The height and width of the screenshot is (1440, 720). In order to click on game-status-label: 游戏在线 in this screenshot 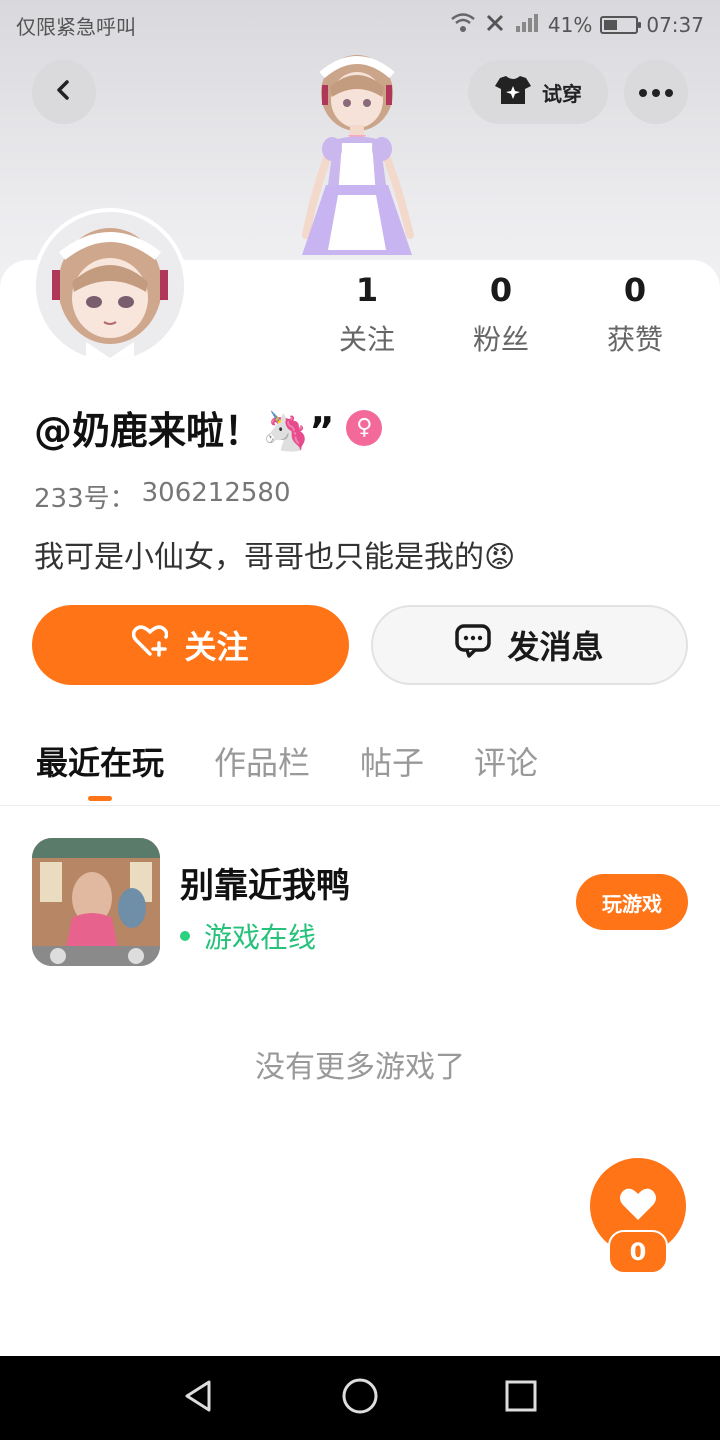, I will do `click(260, 937)`.